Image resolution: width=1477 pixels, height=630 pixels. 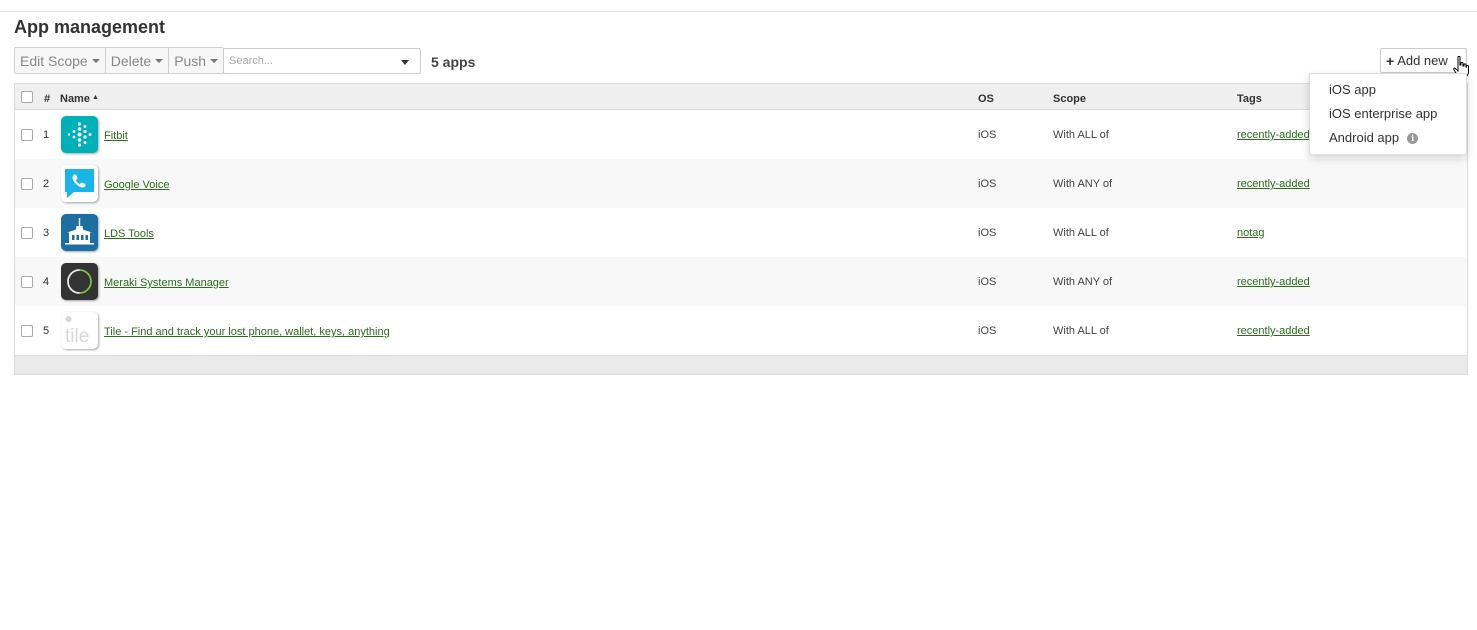 What do you see at coordinates (77, 336) in the screenshot?
I see `tile-logo-text: tile` at bounding box center [77, 336].